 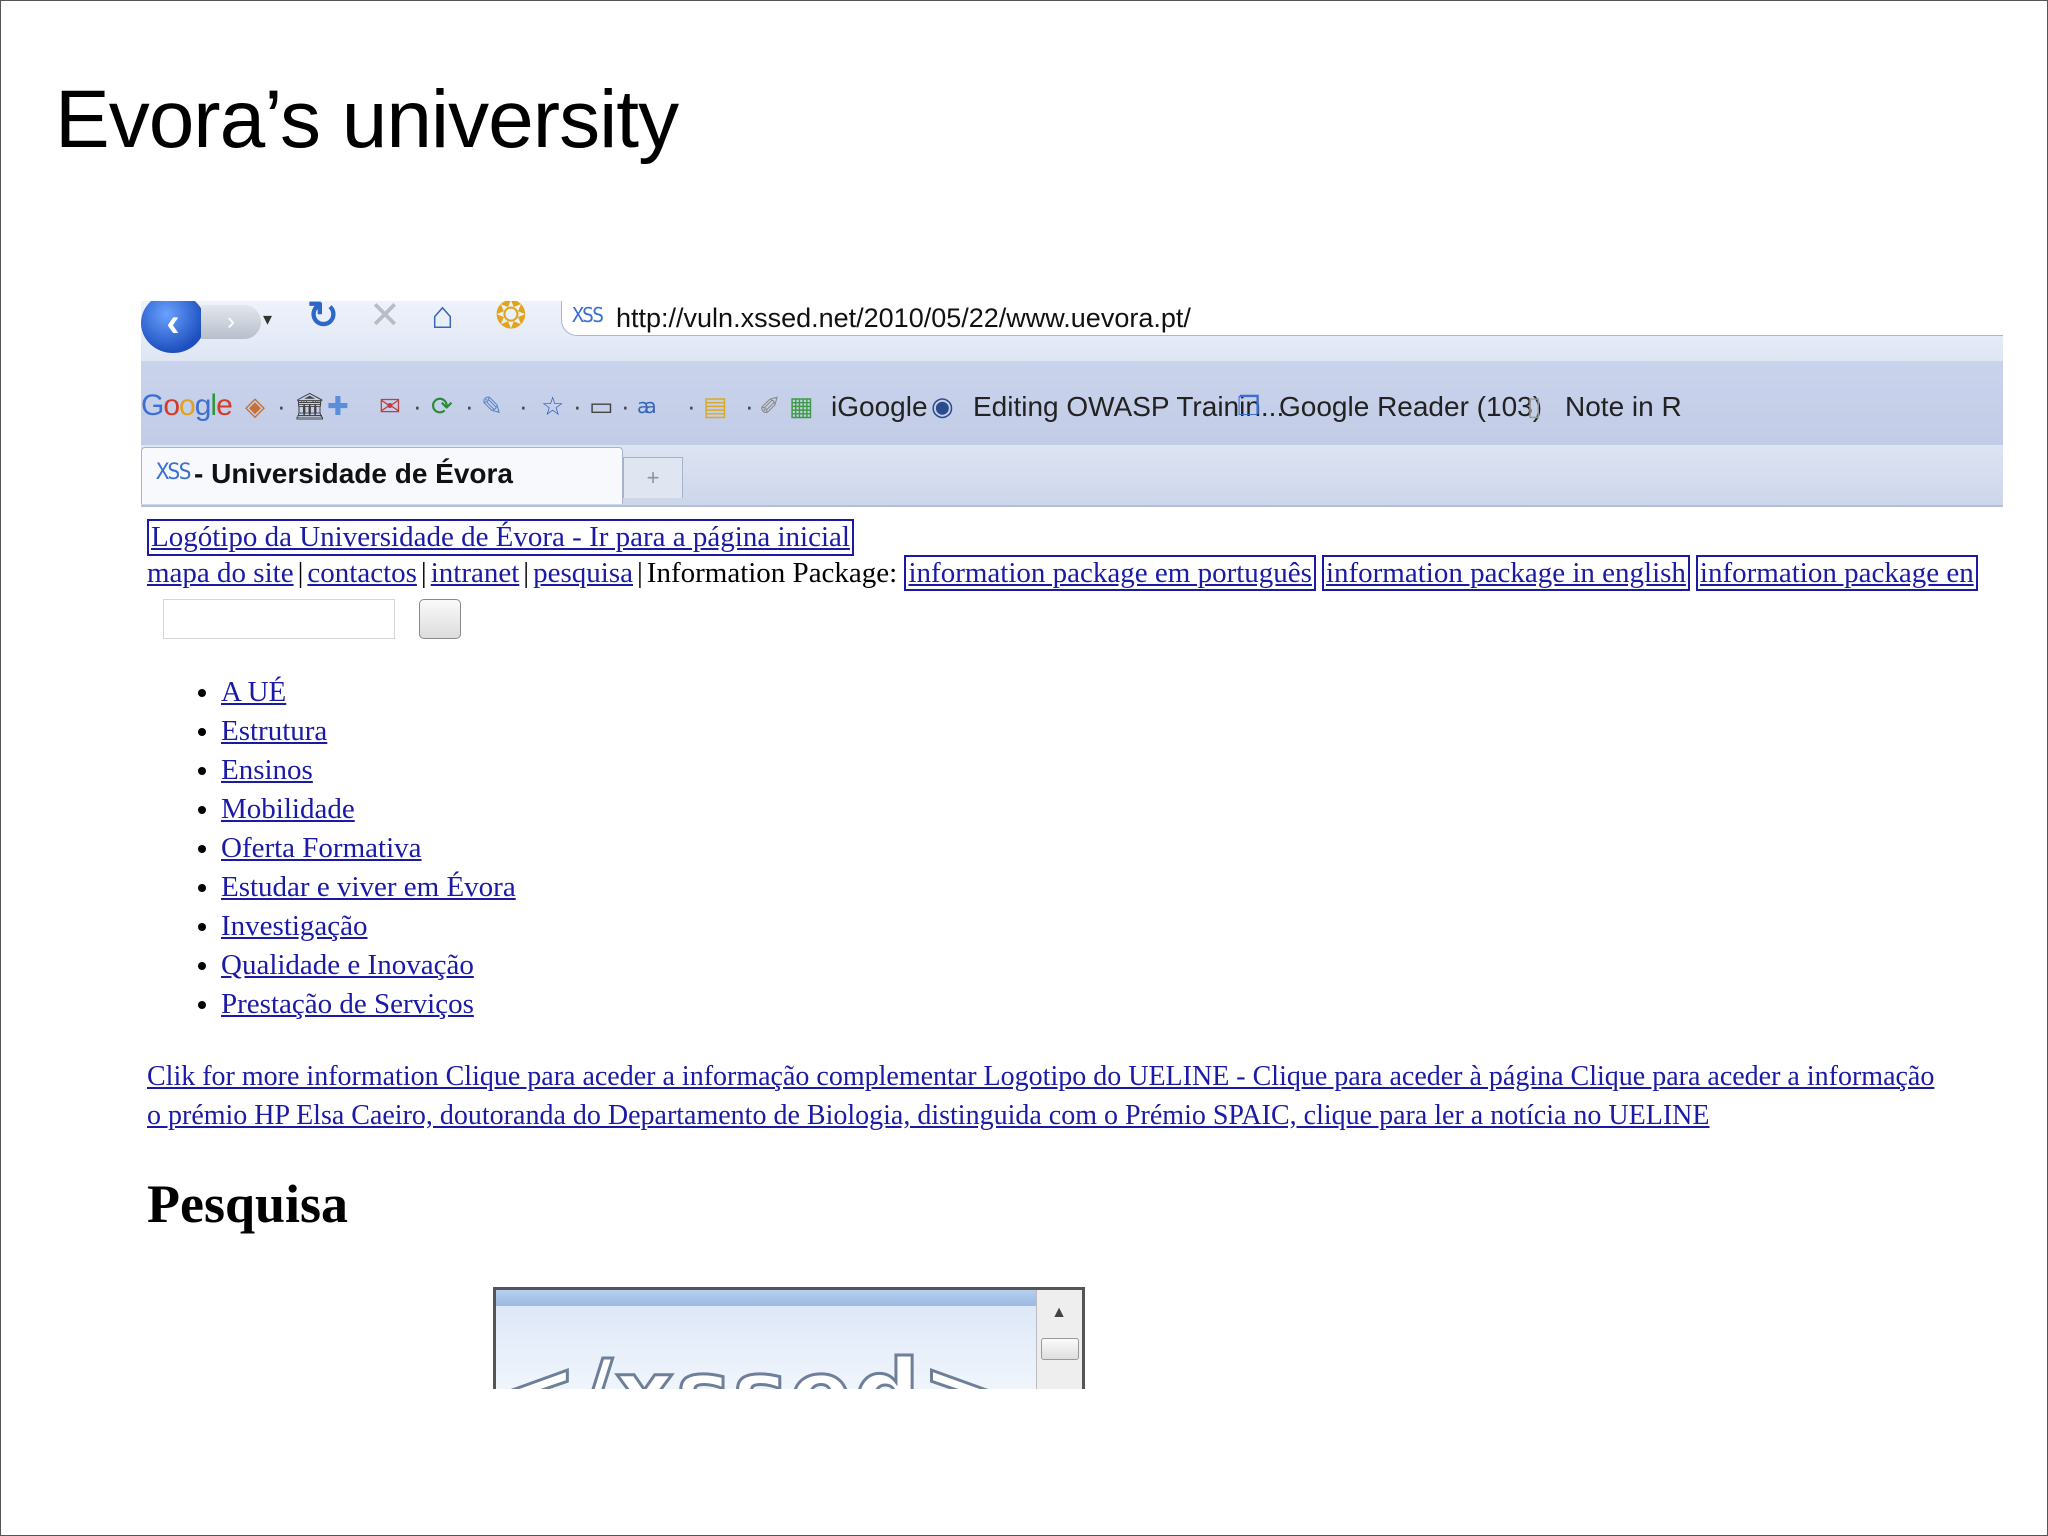 I want to click on info-package-pt-link: information package em português, so click(x=1110, y=573).